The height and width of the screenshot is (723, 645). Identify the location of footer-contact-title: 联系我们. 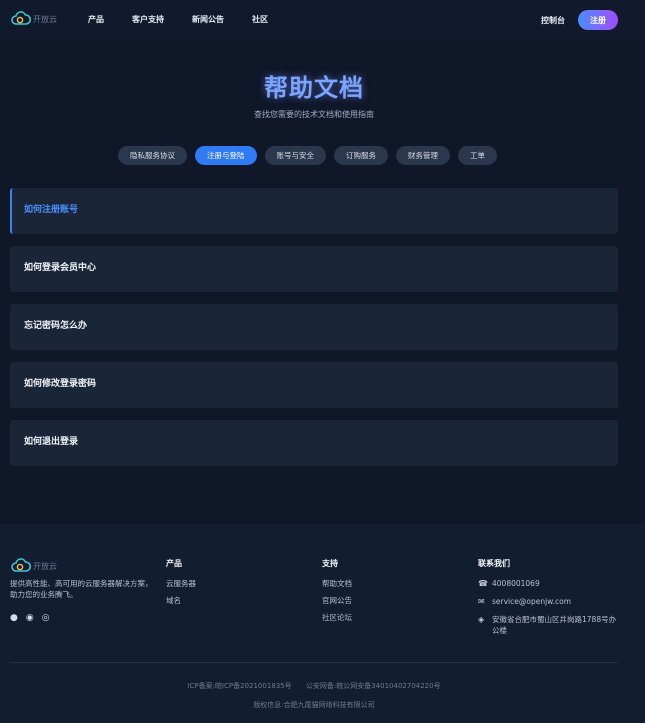
(494, 563).